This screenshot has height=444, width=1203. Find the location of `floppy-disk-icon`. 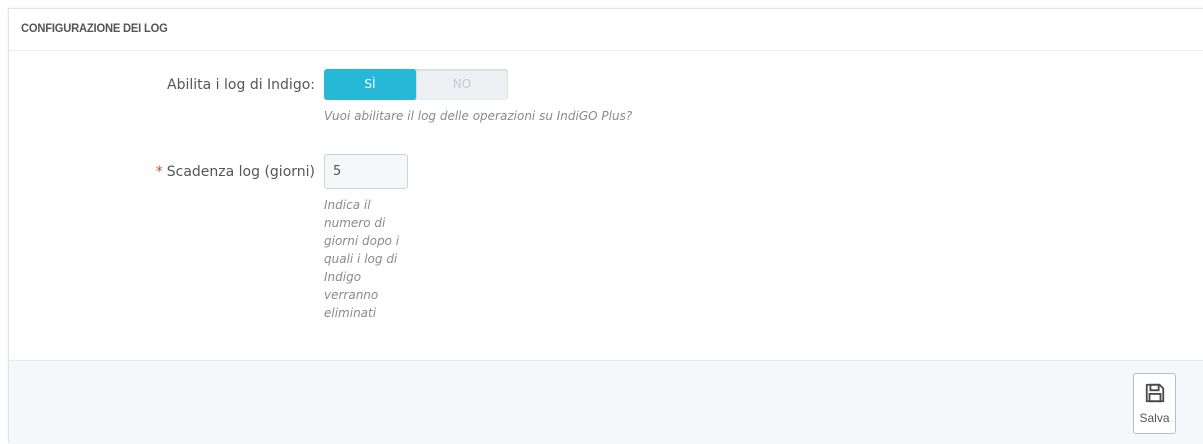

floppy-disk-icon is located at coordinates (1155, 393).